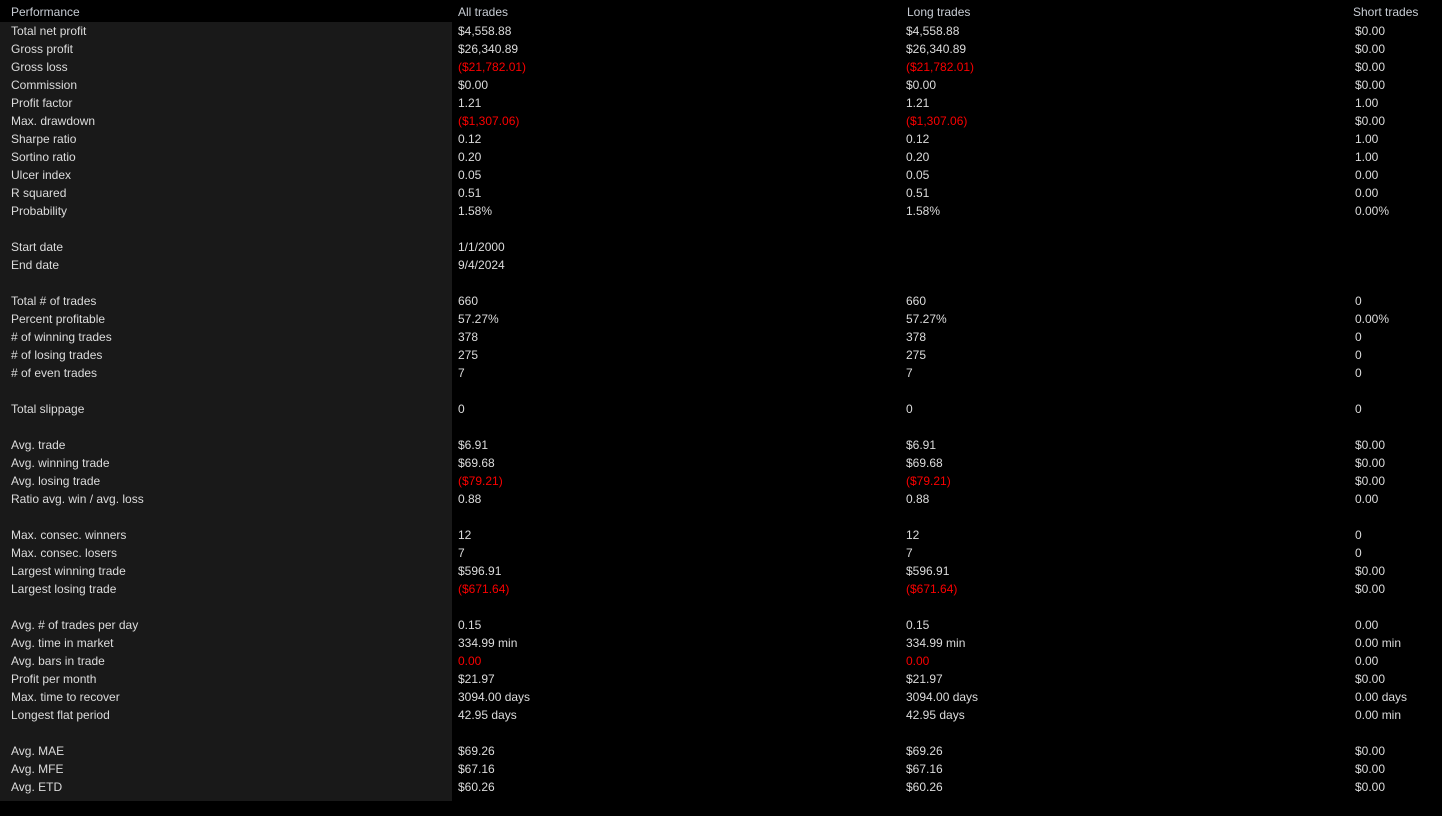 This screenshot has width=1442, height=816. I want to click on row-cell-all-trades: 334.99 min, so click(488, 643).